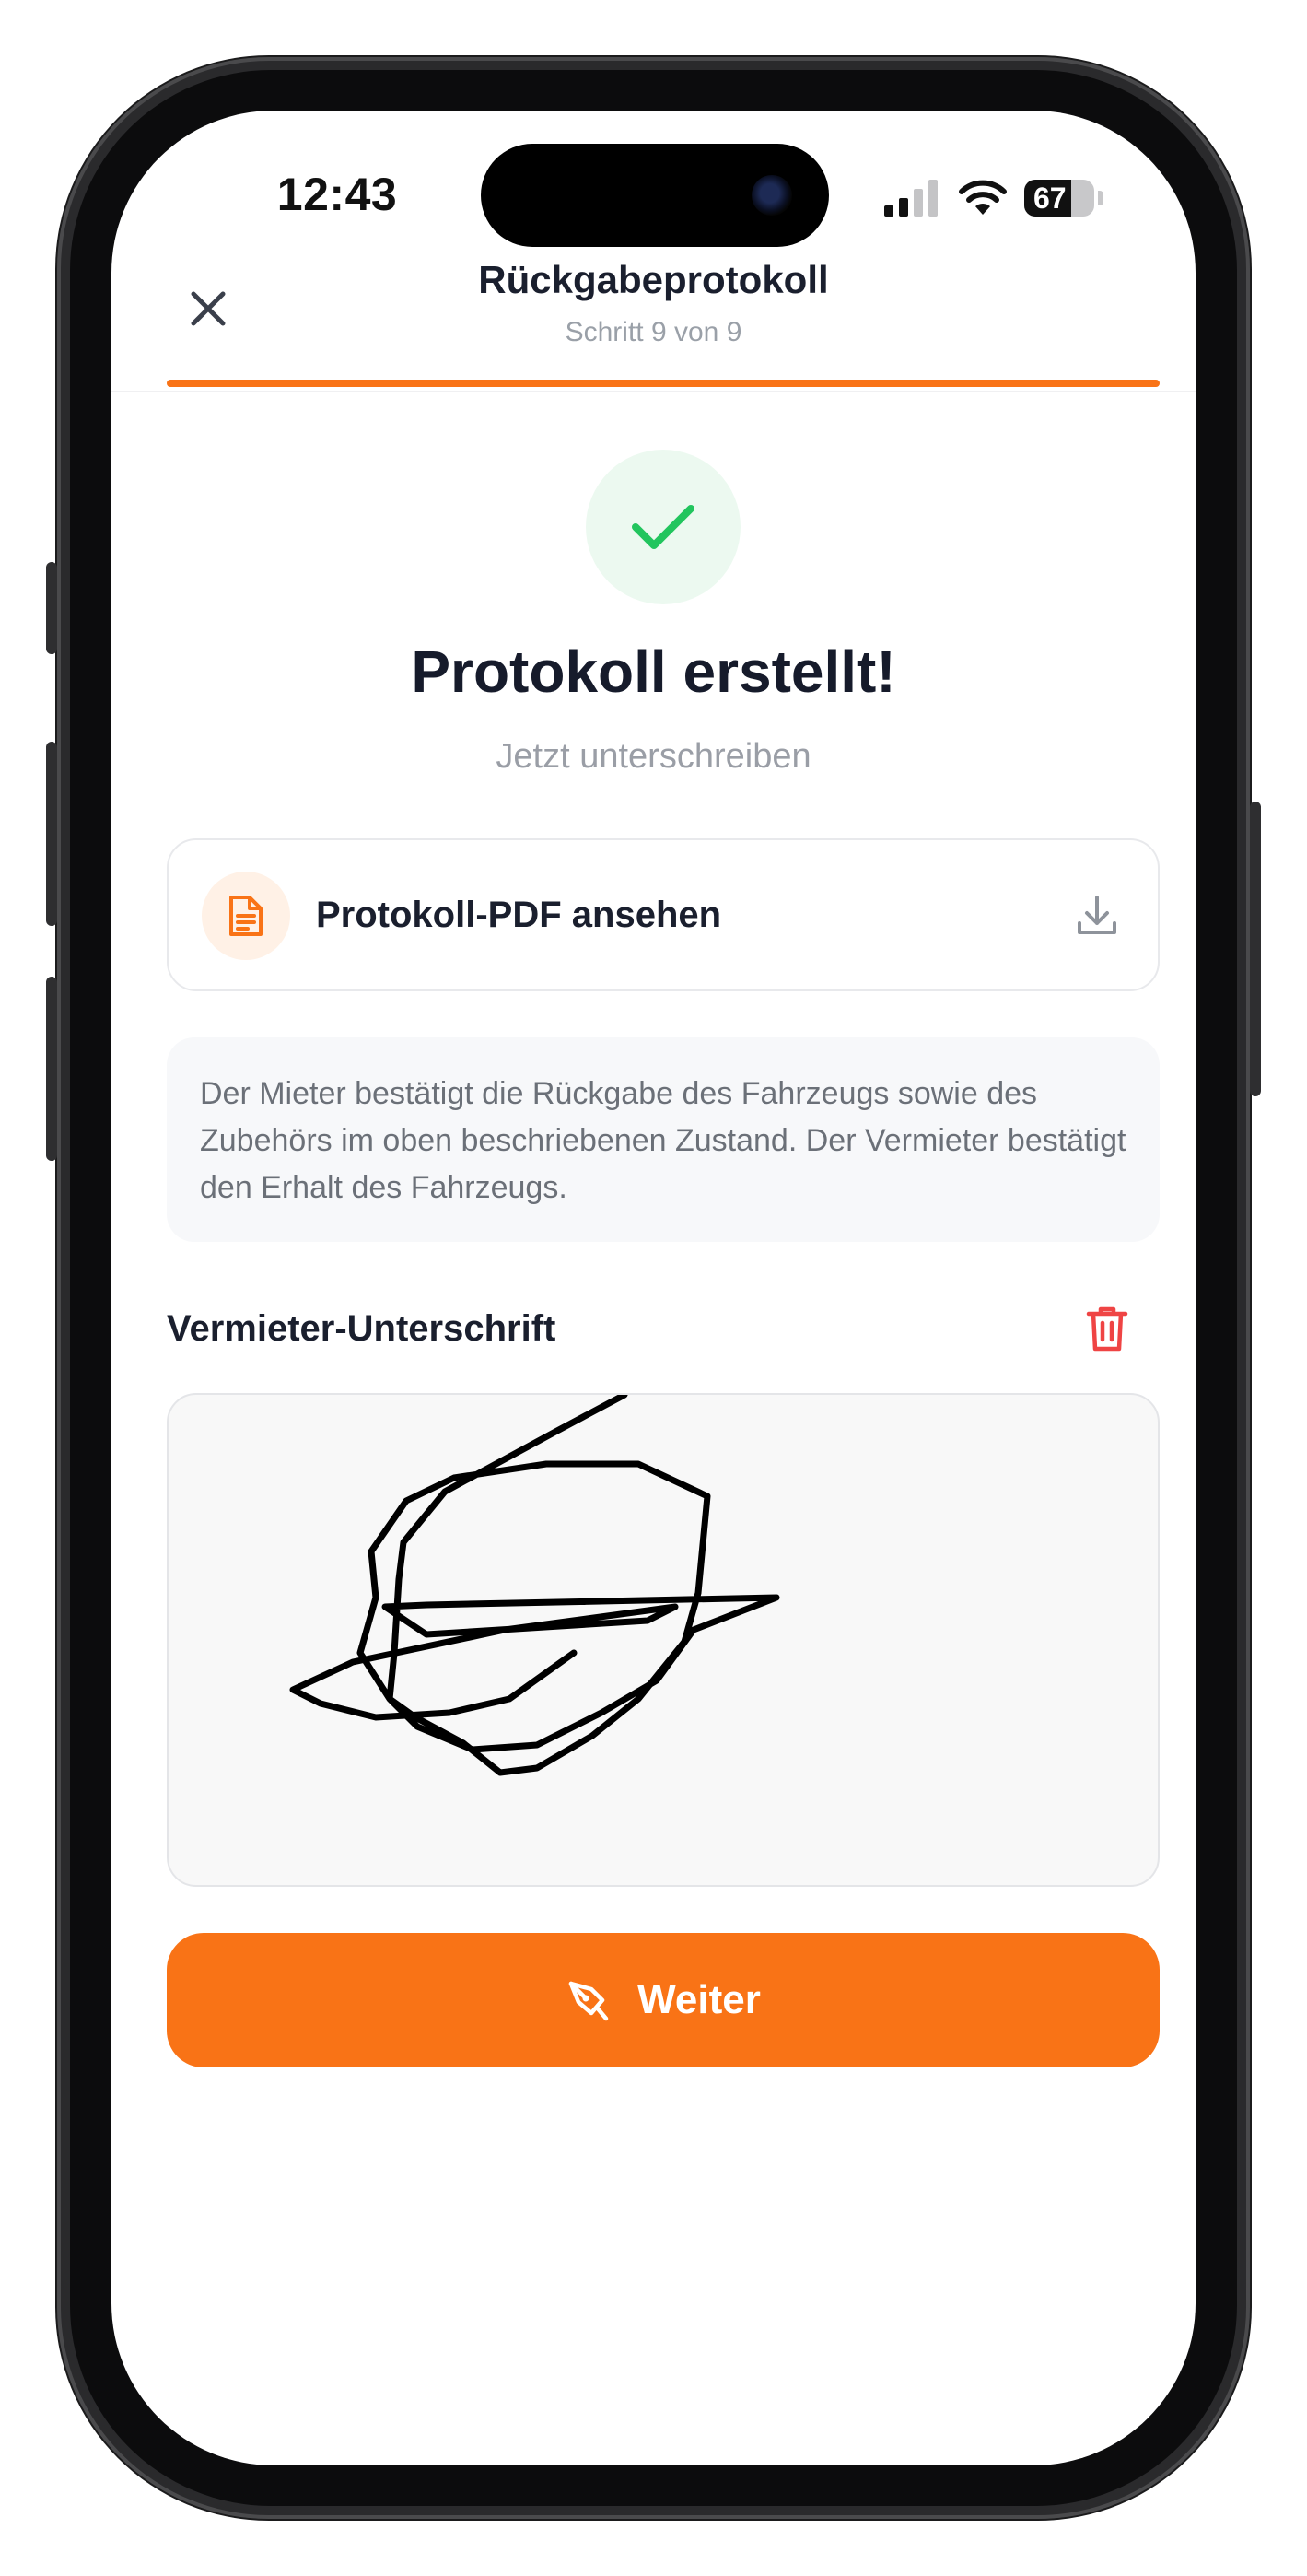 Image resolution: width=1307 pixels, height=2576 pixels. Describe the element at coordinates (337, 195) in the screenshot. I see `status-time: 12:43` at that location.